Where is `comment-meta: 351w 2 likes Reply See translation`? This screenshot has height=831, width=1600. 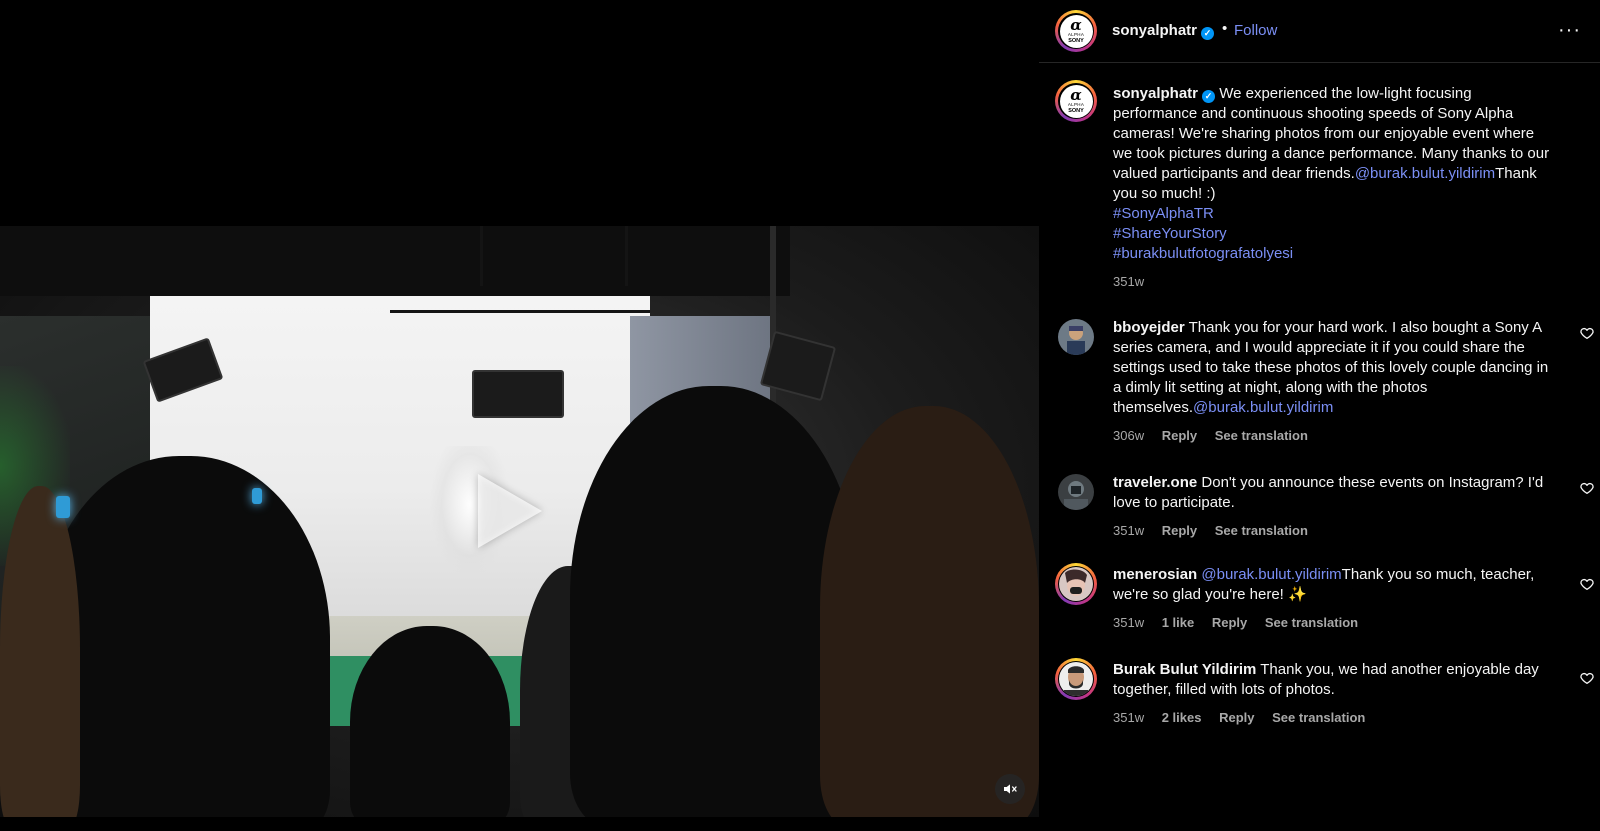
comment-meta: 351w 2 likes Reply See translation is located at coordinates (1246, 717).